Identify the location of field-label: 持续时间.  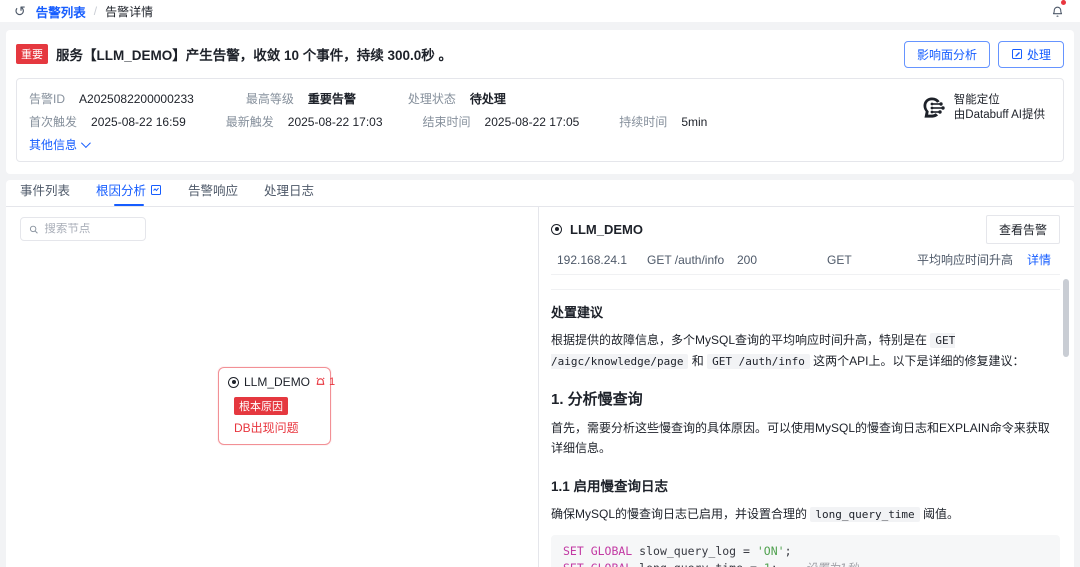
(643, 122).